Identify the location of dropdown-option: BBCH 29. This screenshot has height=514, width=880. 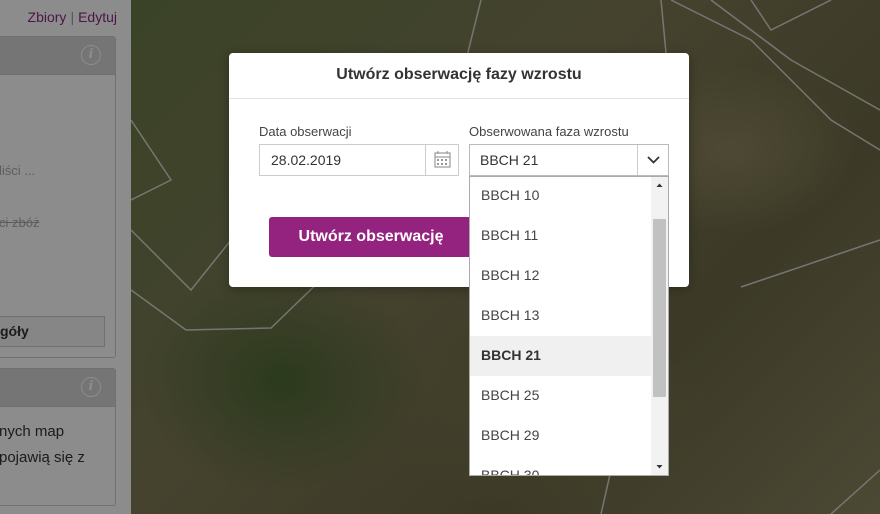
(561, 436).